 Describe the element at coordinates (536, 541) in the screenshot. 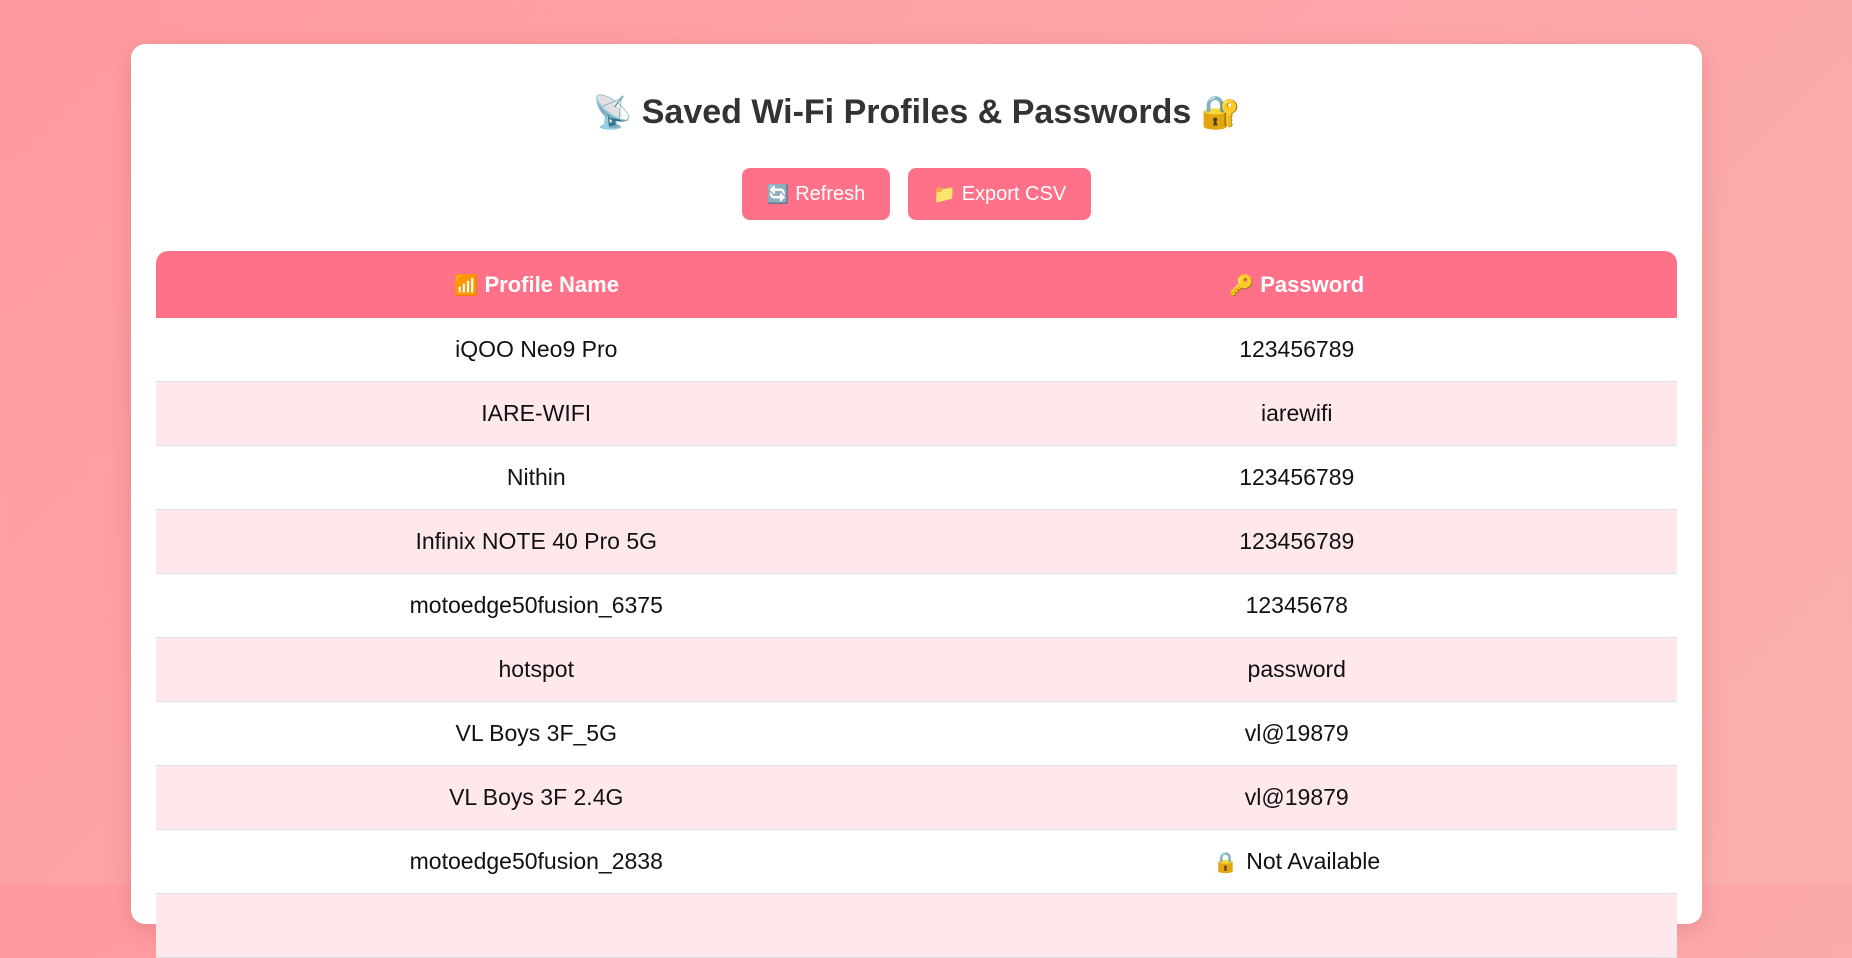

I see `profile-name-cell: Infinix NOTE 40 Pro 5G` at that location.